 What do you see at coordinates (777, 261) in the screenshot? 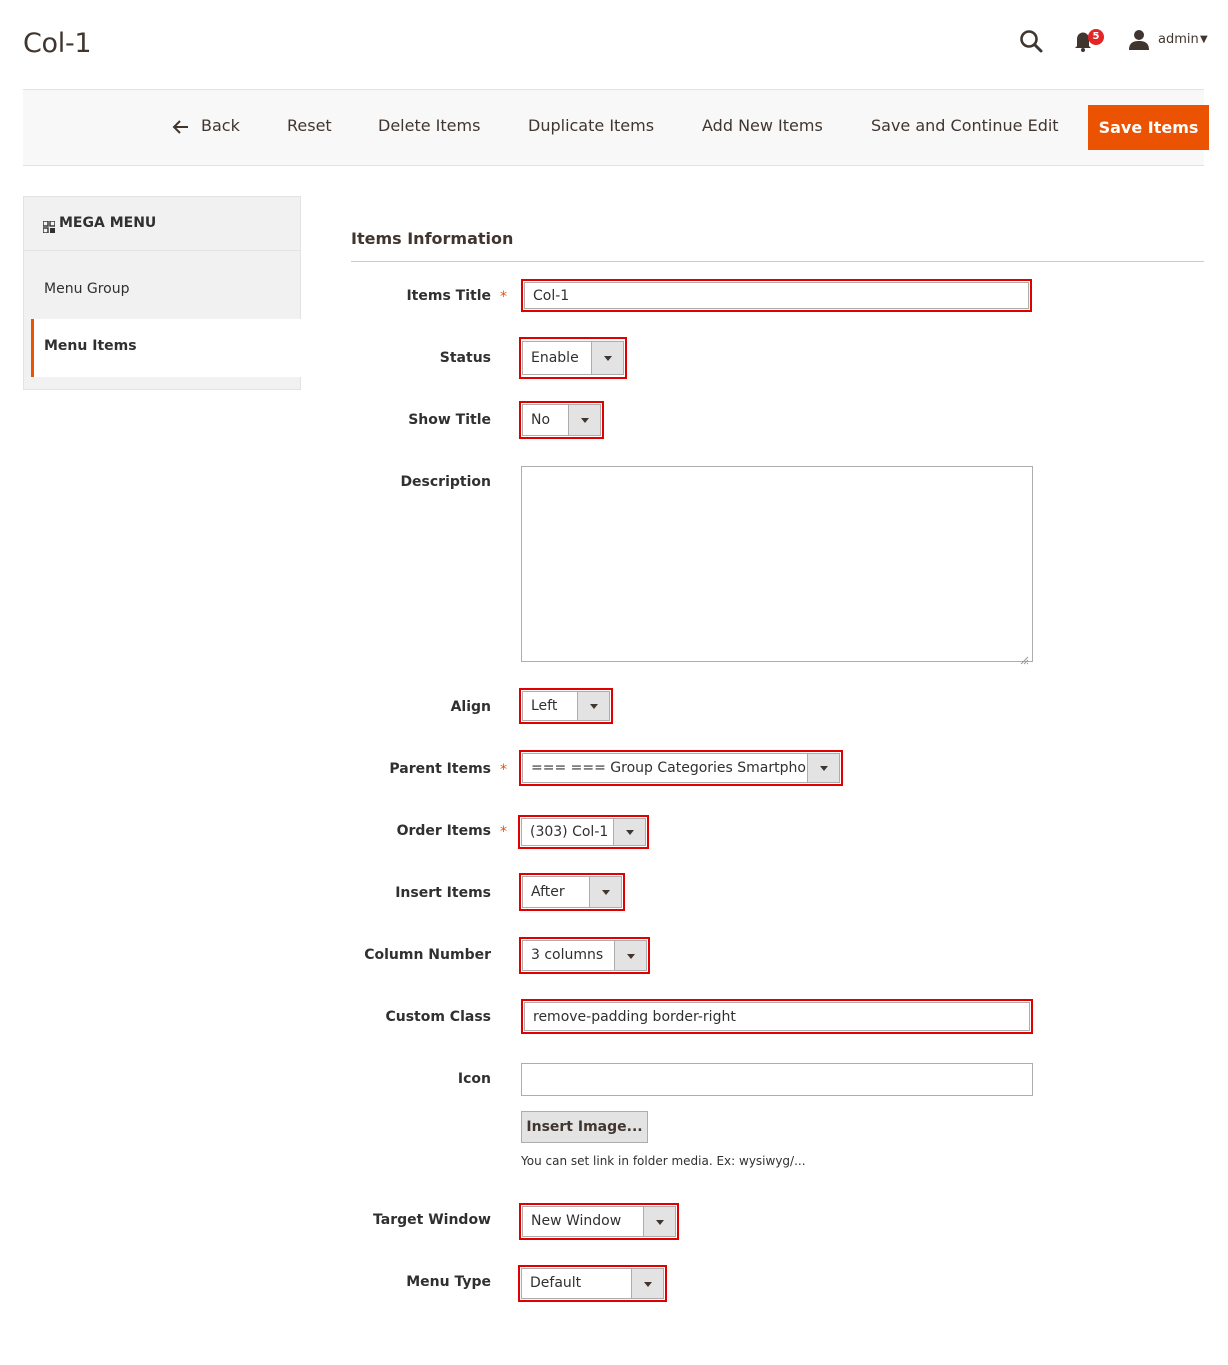
I see `section-divider` at bounding box center [777, 261].